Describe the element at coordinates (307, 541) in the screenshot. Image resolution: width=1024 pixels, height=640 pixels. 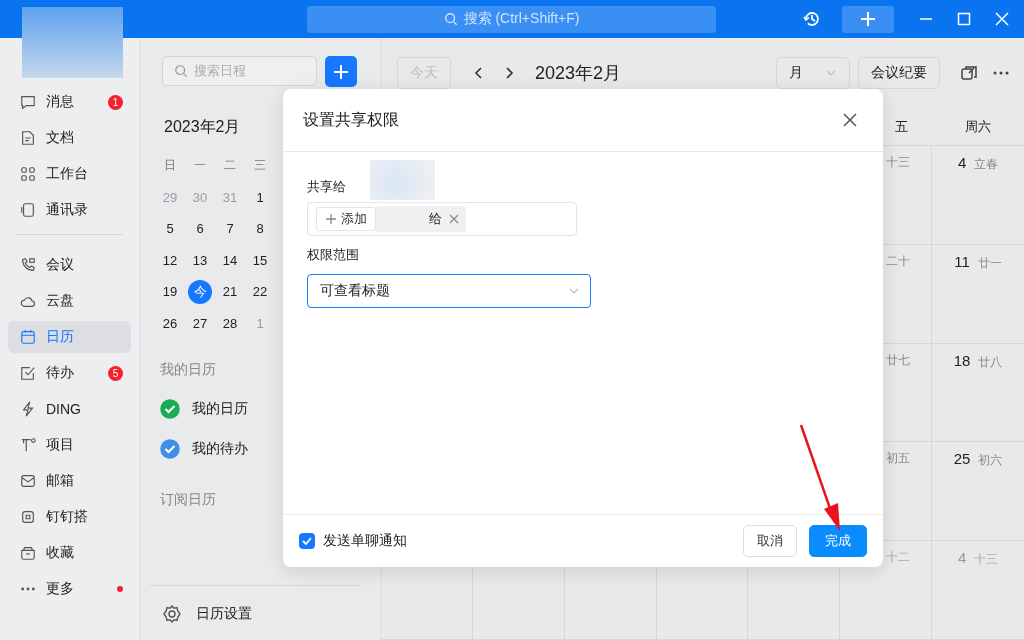
I see `checkbox` at that location.